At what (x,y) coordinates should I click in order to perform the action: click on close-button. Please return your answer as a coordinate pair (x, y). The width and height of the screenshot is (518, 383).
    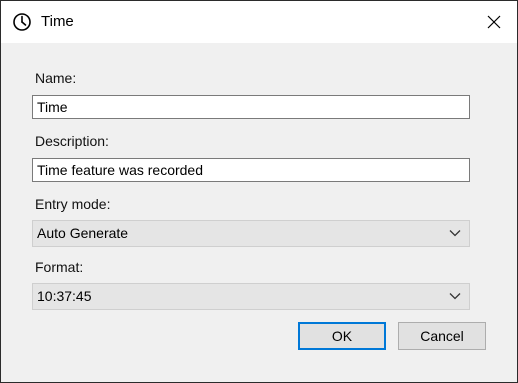
    Looking at the image, I should click on (494, 22).